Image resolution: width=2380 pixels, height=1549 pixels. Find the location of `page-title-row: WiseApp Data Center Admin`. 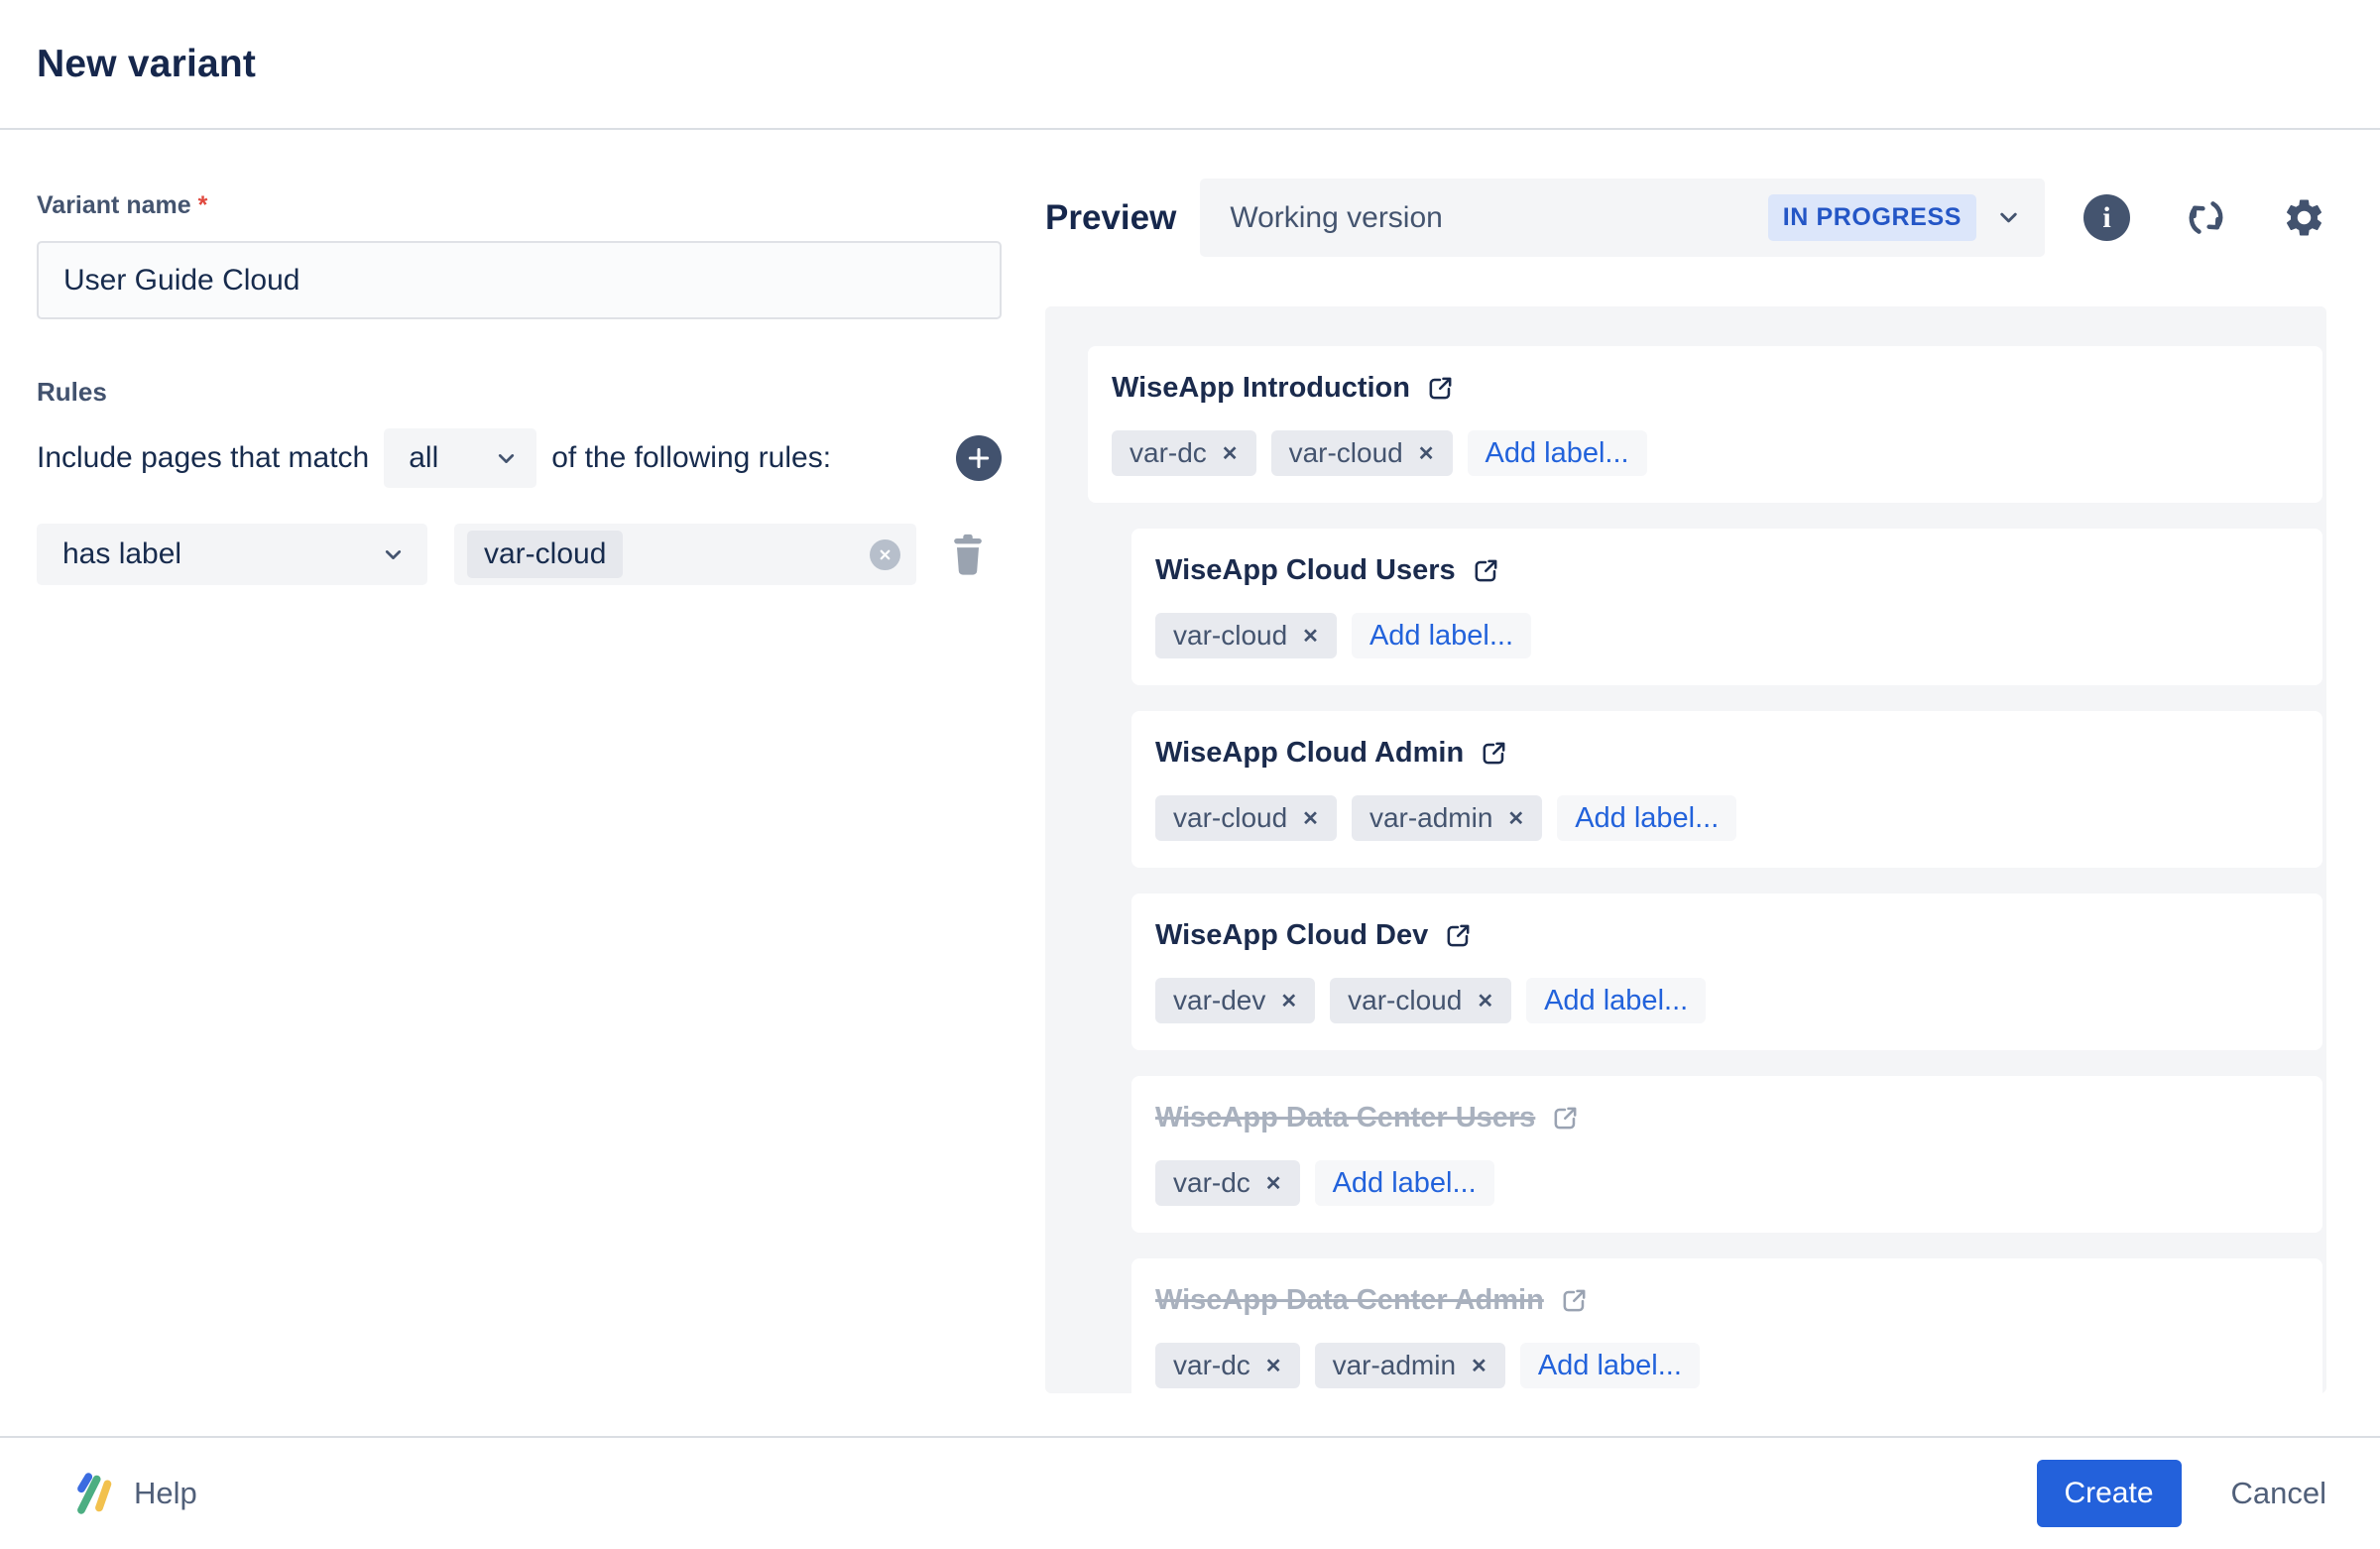

page-title-row: WiseApp Data Center Admin is located at coordinates (1724, 1300).